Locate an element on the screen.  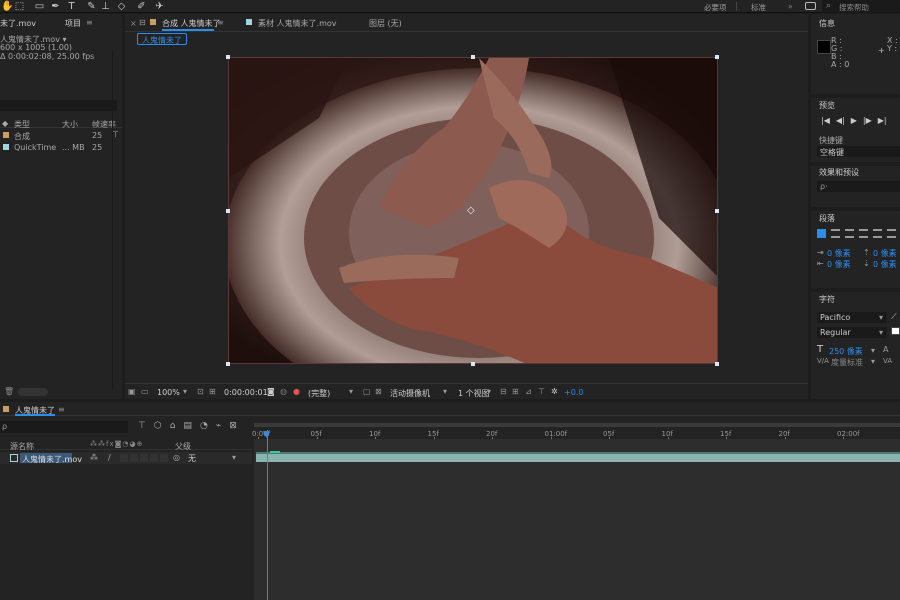
switch-boxes is located at coordinates (145, 458).